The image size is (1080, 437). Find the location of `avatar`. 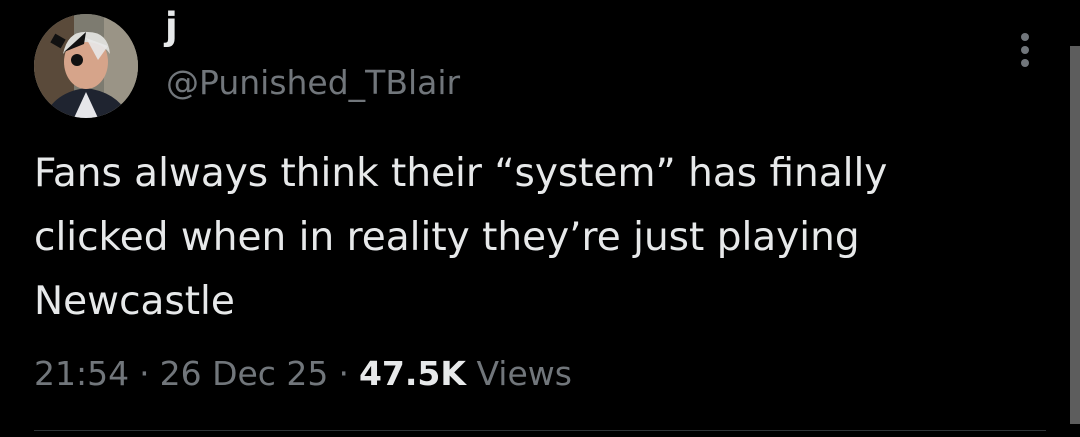

avatar is located at coordinates (86, 66).